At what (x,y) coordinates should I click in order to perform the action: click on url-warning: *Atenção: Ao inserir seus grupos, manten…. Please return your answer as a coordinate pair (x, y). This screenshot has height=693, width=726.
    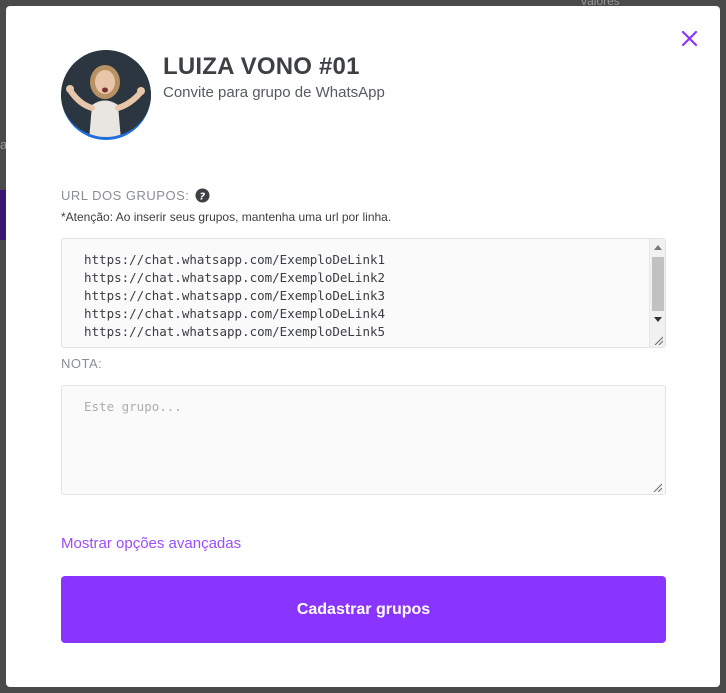
    Looking at the image, I should click on (226, 217).